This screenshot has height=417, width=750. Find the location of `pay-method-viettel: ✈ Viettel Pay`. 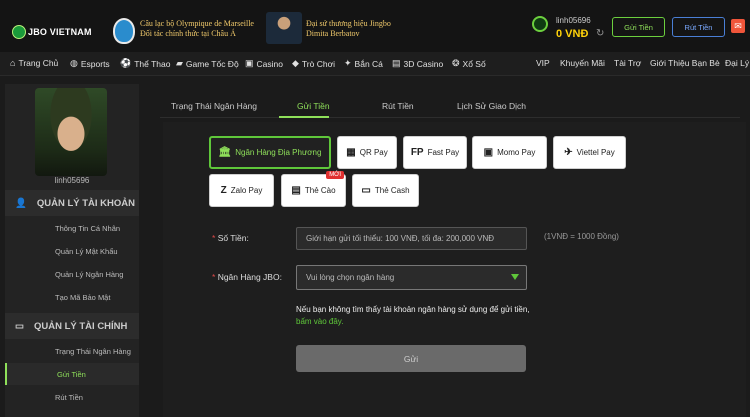

pay-method-viettel: ✈ Viettel Pay is located at coordinates (589, 152).